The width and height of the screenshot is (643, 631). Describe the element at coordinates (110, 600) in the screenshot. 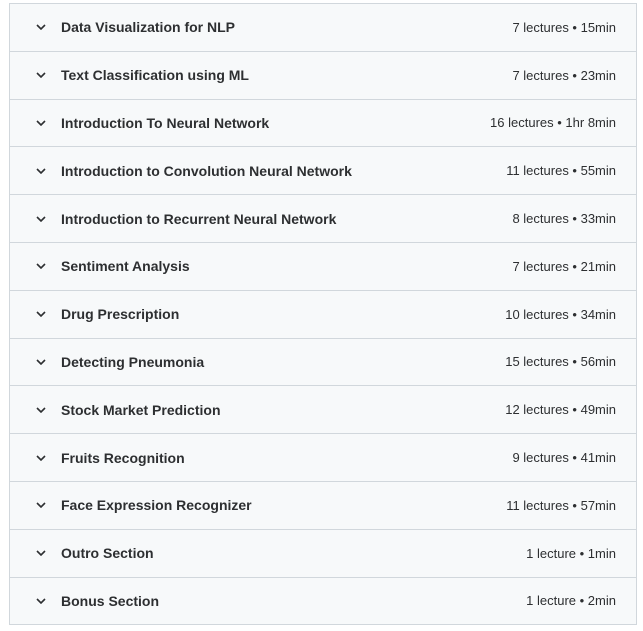

I see `section-title: Bonus Section` at that location.